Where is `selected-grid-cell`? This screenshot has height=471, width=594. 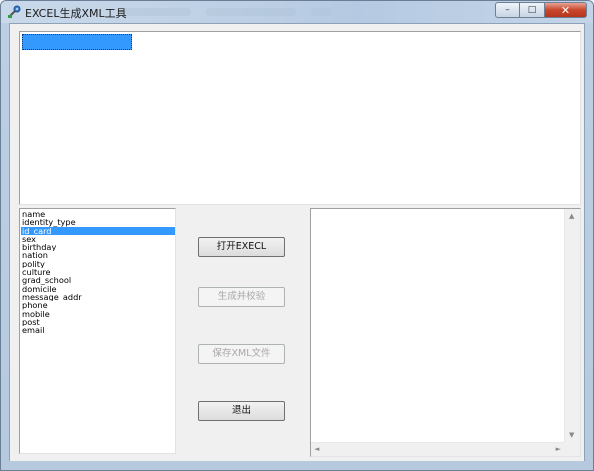 selected-grid-cell is located at coordinates (77, 42).